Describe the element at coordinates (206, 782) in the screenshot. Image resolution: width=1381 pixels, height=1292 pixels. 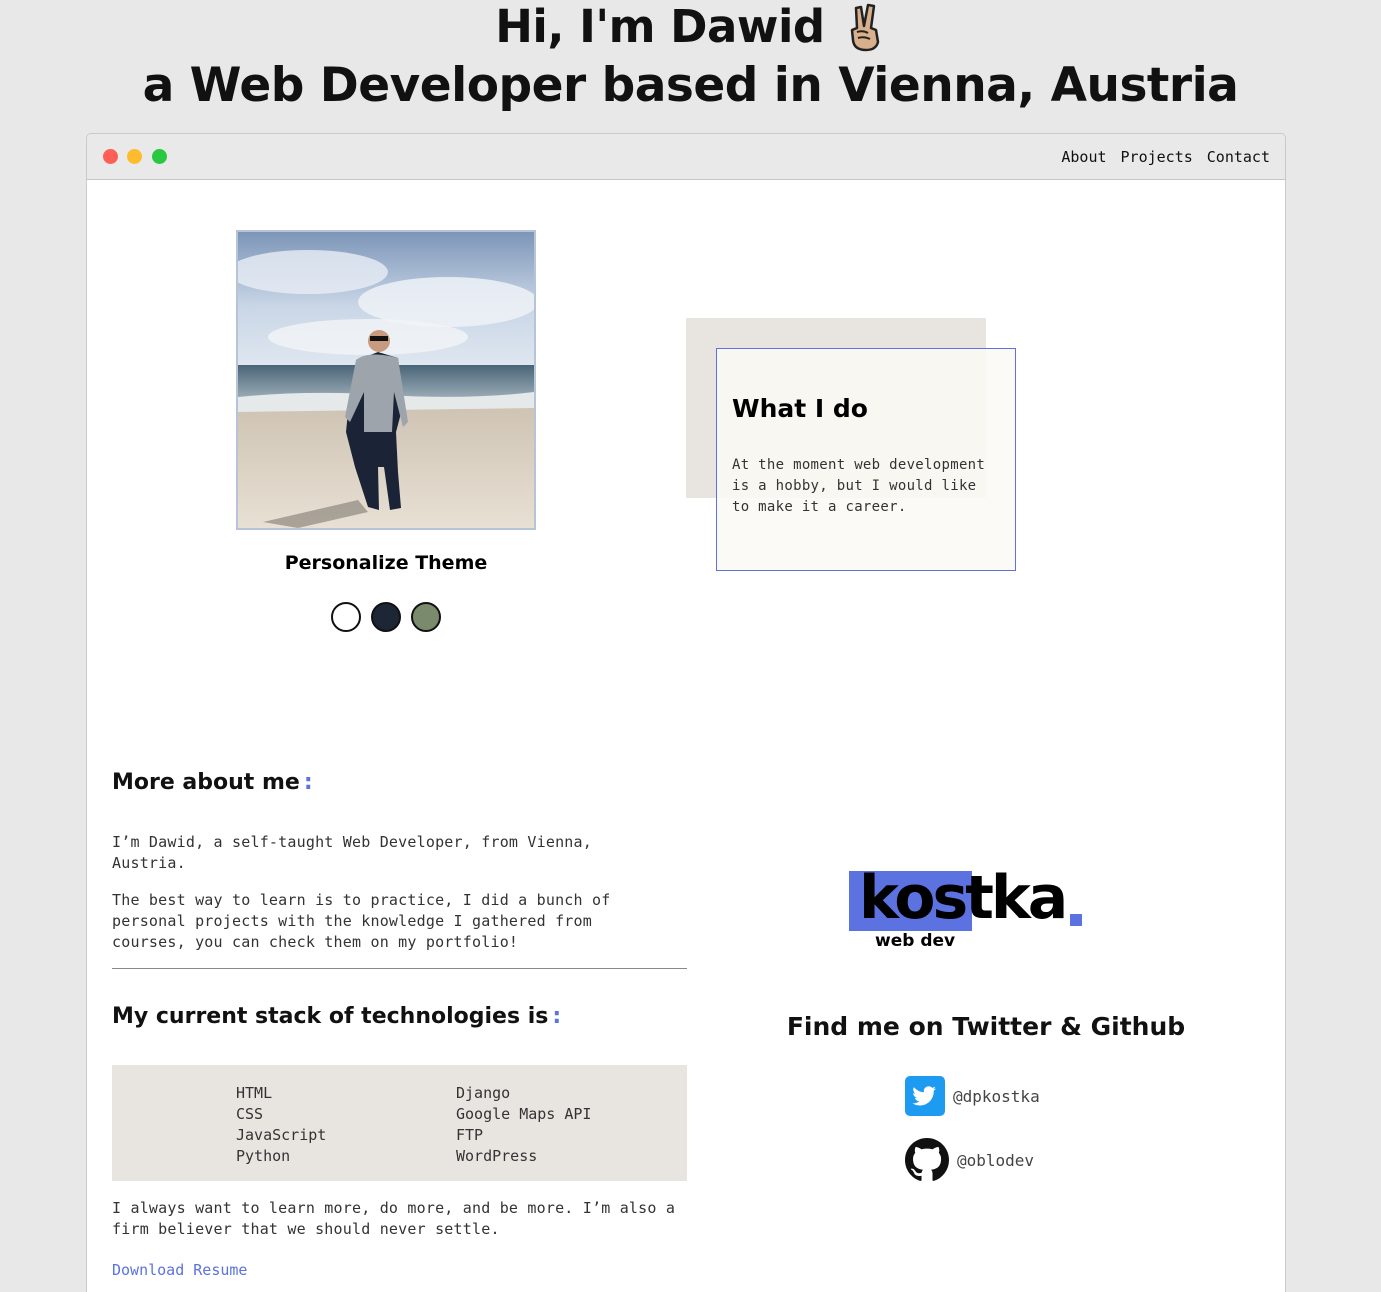
I see `about-heading: More about me` at that location.